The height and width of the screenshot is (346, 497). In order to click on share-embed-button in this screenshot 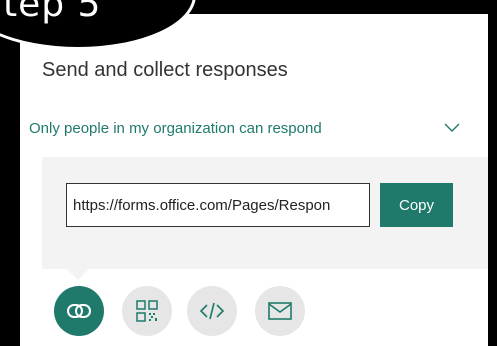, I will do `click(212, 311)`.